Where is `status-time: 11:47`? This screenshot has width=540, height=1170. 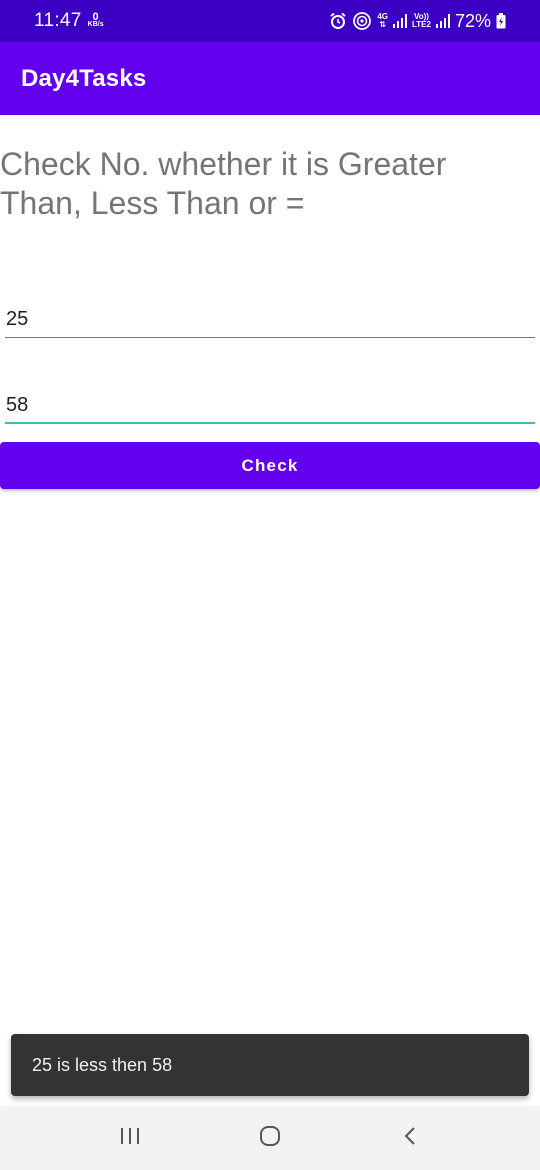 status-time: 11:47 is located at coordinates (58, 20).